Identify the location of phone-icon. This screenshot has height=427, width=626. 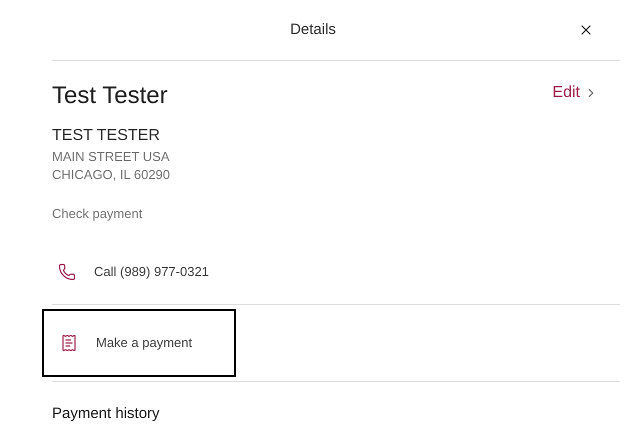
(67, 271).